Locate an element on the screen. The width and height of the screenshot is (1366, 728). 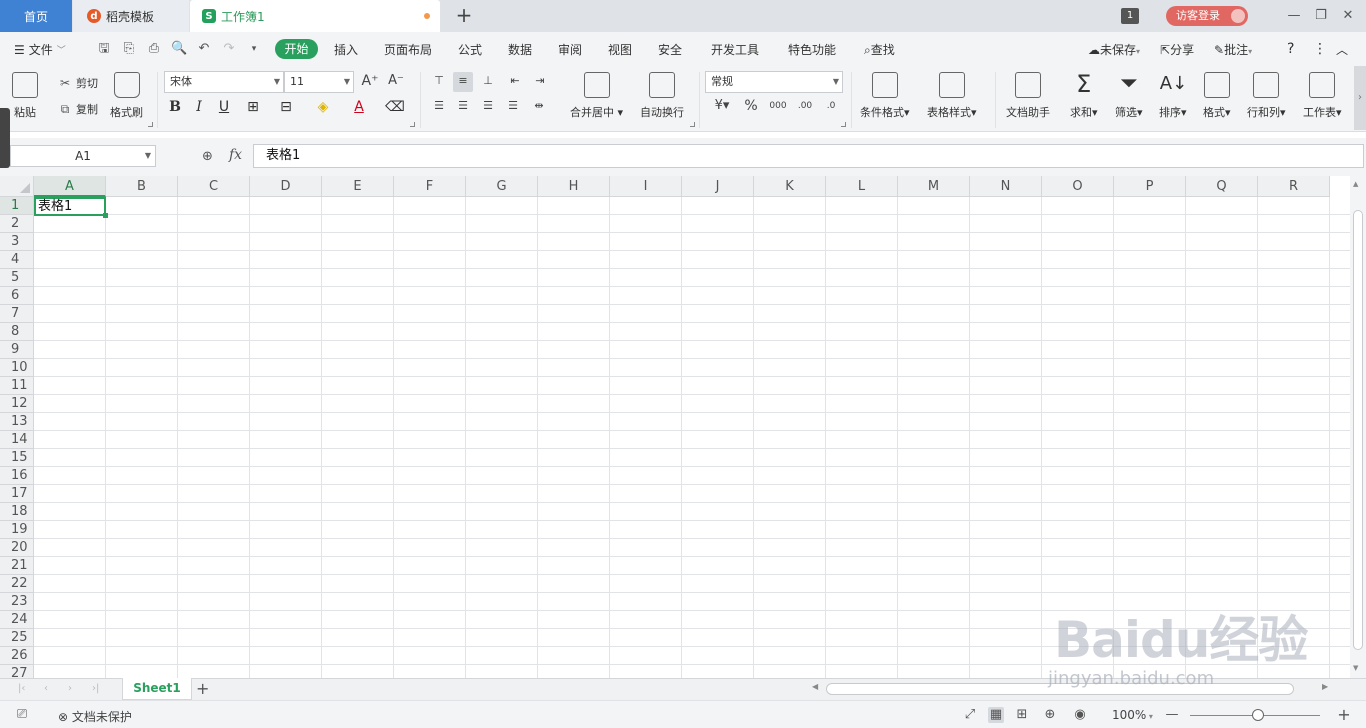
document-protection-status: ⊗ 文档未保护 is located at coordinates (95, 716).